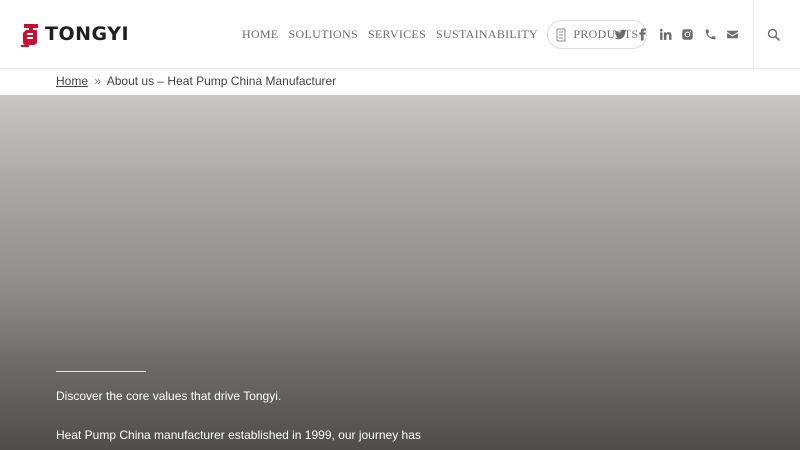 The image size is (800, 450). Describe the element at coordinates (774, 35) in the screenshot. I see `search-icon` at that location.